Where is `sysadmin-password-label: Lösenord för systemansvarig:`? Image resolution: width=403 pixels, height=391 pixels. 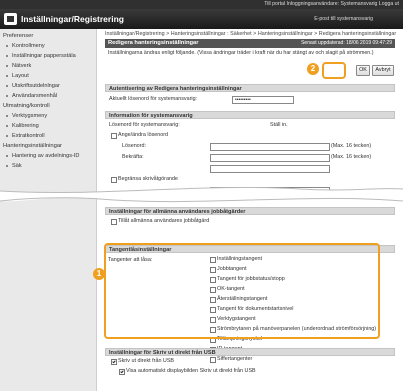
sysadmin-password-label: Lösenord för systemansvarig: is located at coordinates (144, 125).